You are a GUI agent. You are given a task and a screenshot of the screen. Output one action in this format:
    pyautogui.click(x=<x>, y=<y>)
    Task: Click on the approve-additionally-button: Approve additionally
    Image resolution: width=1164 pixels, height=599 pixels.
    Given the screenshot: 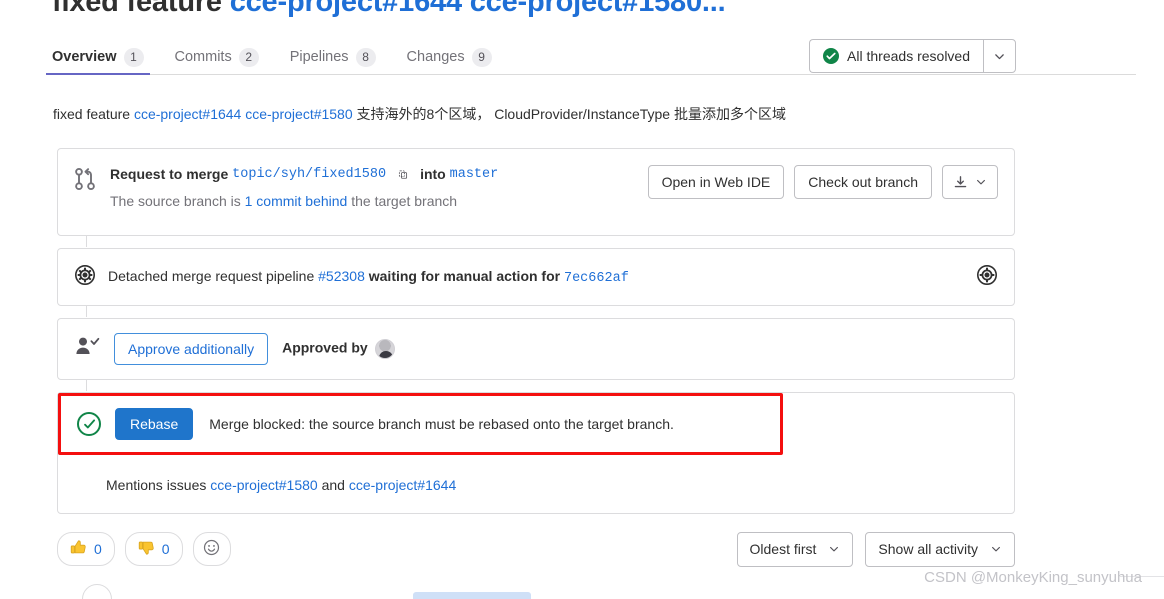 What is the action you would take?
    pyautogui.click(x=191, y=349)
    